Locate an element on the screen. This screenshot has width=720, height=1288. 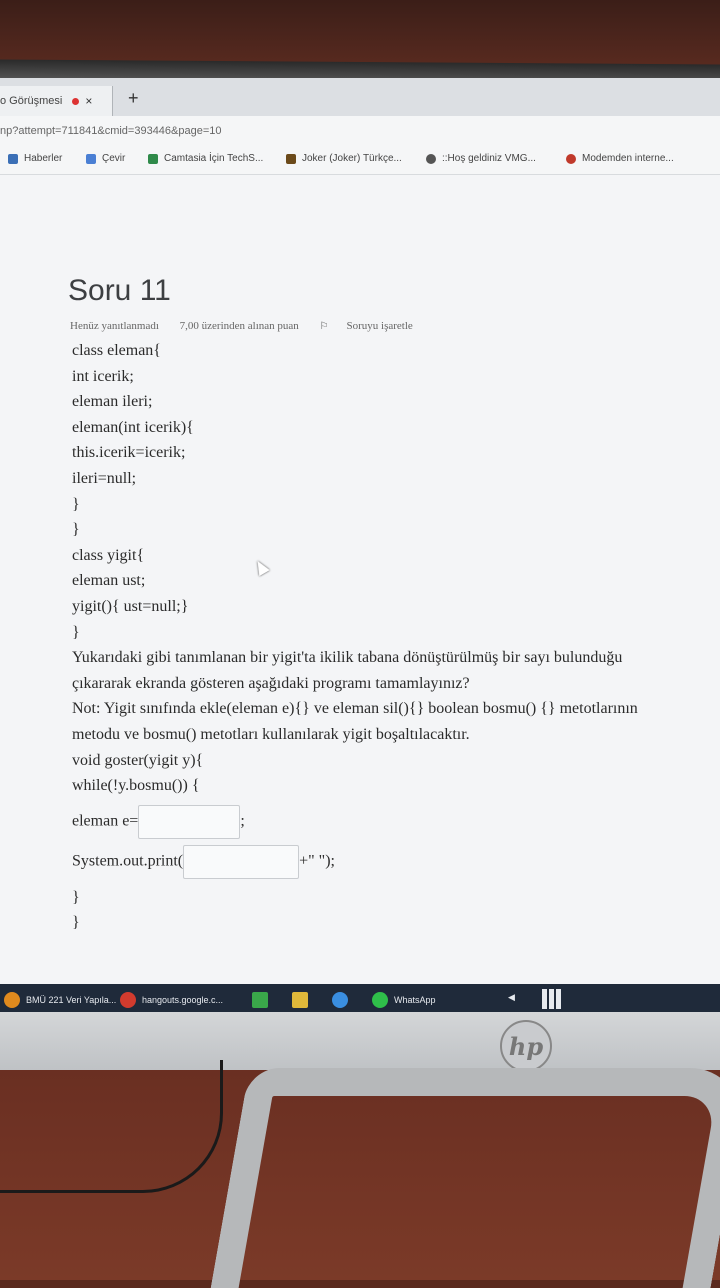
news-icon is located at coordinates (13, 158).